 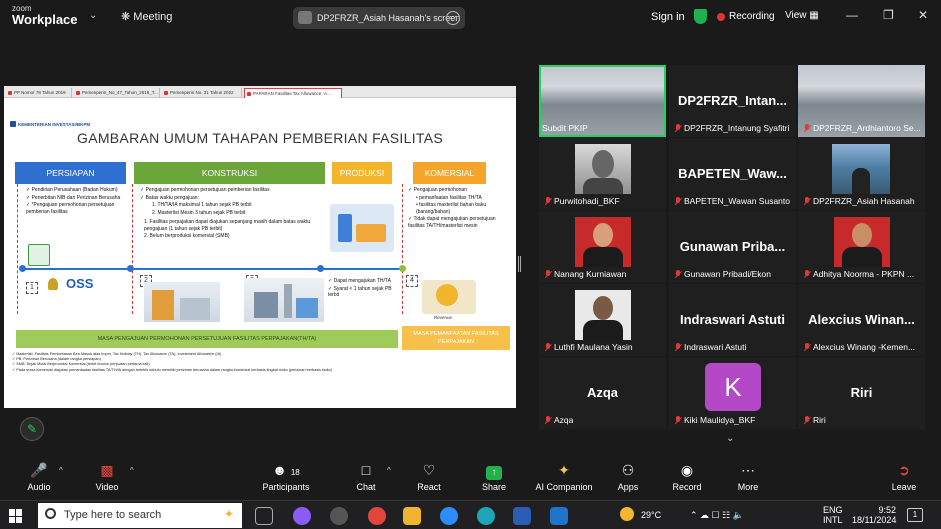 What do you see at coordinates (402, 249) in the screenshot?
I see `divider` at bounding box center [402, 249].